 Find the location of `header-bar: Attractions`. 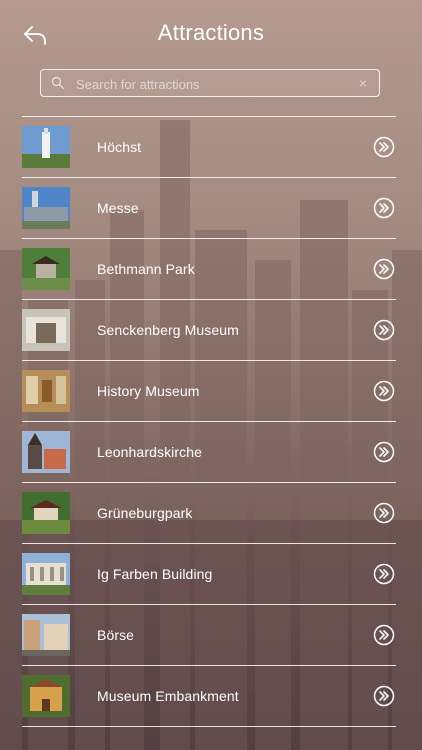

header-bar: Attractions is located at coordinates (211, 34).